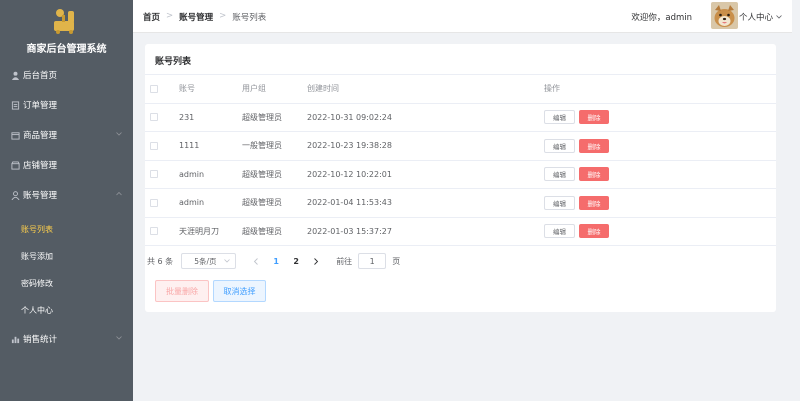 The width and height of the screenshot is (800, 401). I want to click on chevron-left-icon, so click(256, 261).